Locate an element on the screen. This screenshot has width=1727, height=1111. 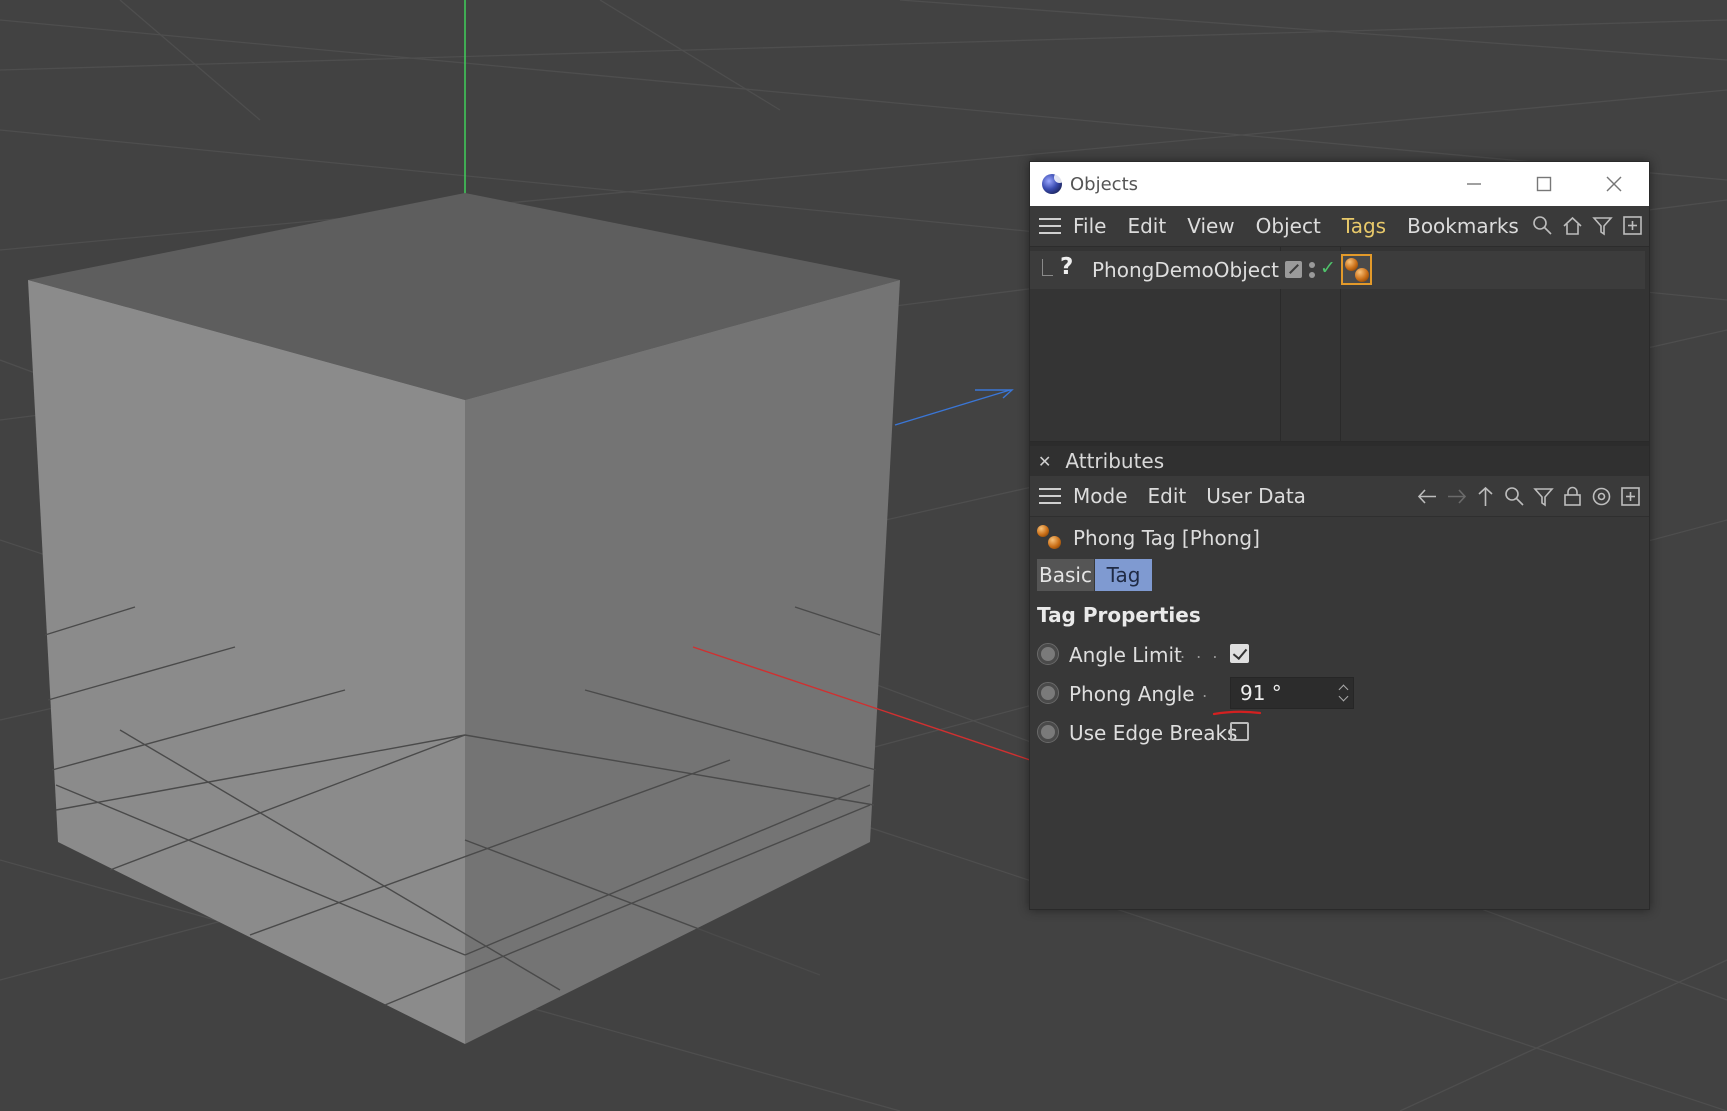
tag-title: Phong Tag [Phong] is located at coordinates (1166, 538).